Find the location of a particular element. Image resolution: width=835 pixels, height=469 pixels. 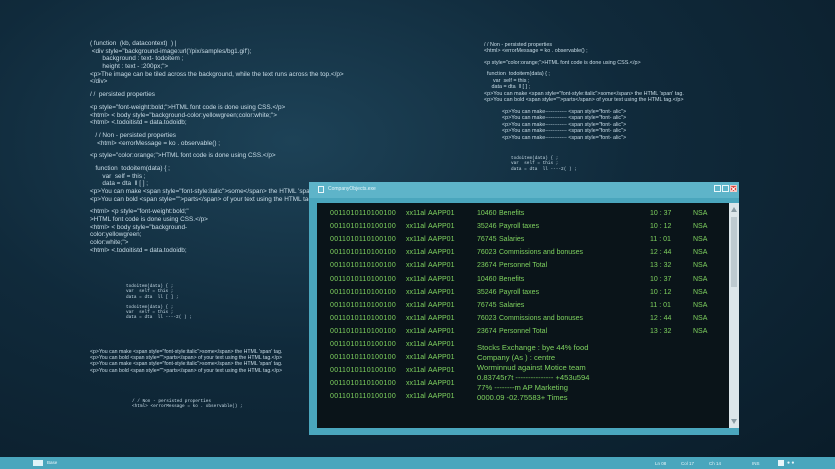

scroll-down-arrow-icon is located at coordinates (734, 421).